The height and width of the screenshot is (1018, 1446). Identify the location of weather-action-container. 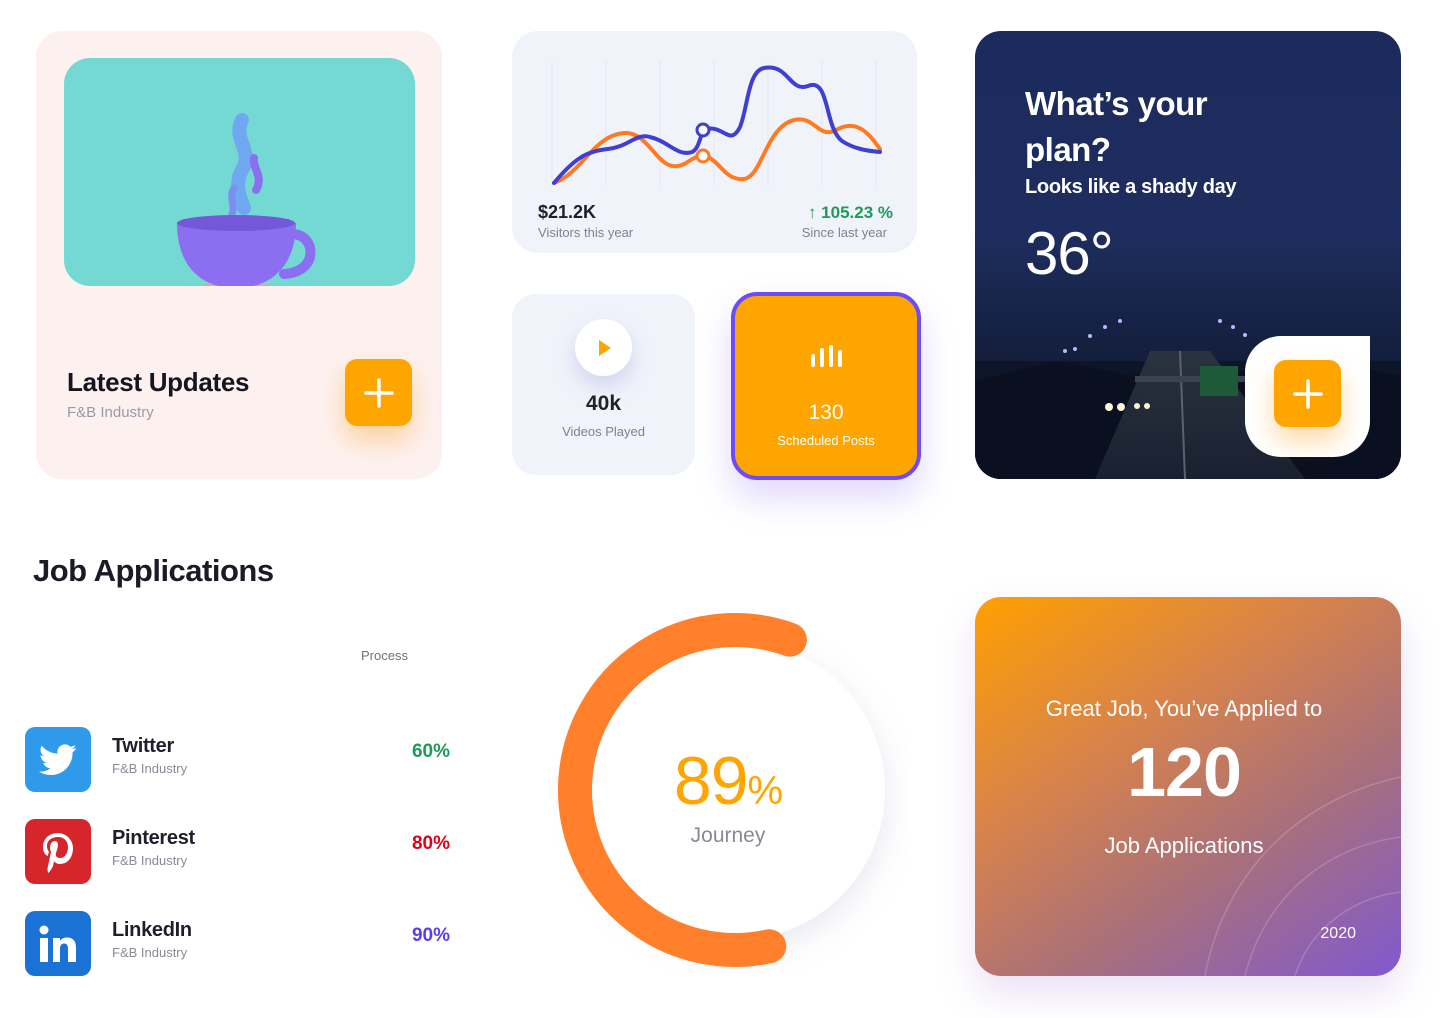
(1307, 396).